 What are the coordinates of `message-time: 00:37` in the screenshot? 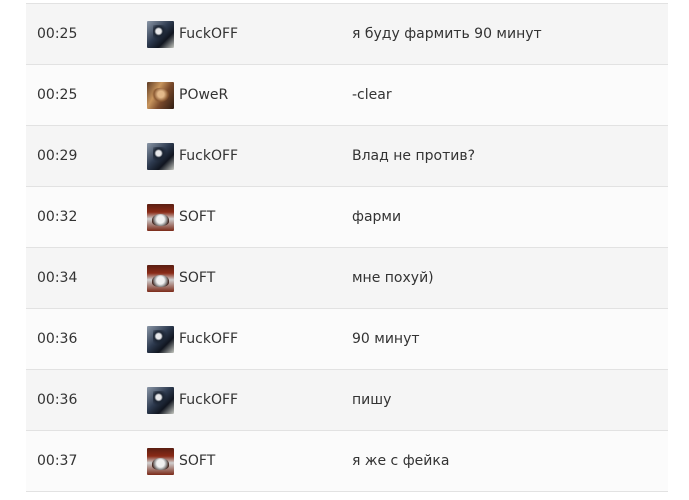 It's located at (57, 461).